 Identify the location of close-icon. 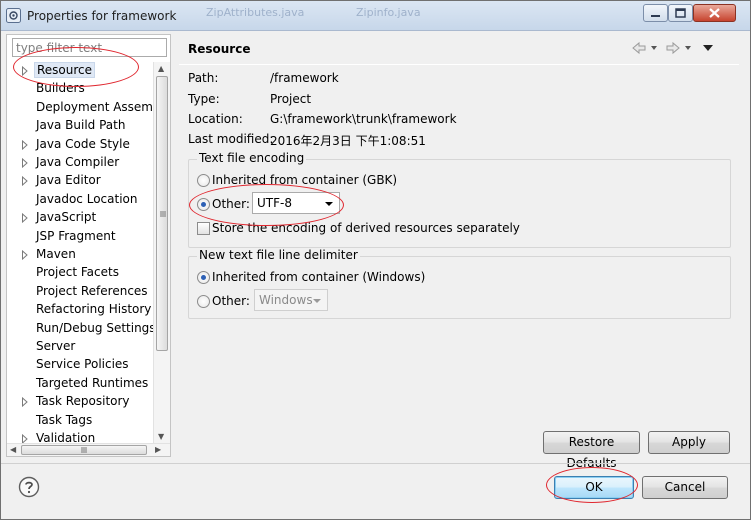
(714, 13).